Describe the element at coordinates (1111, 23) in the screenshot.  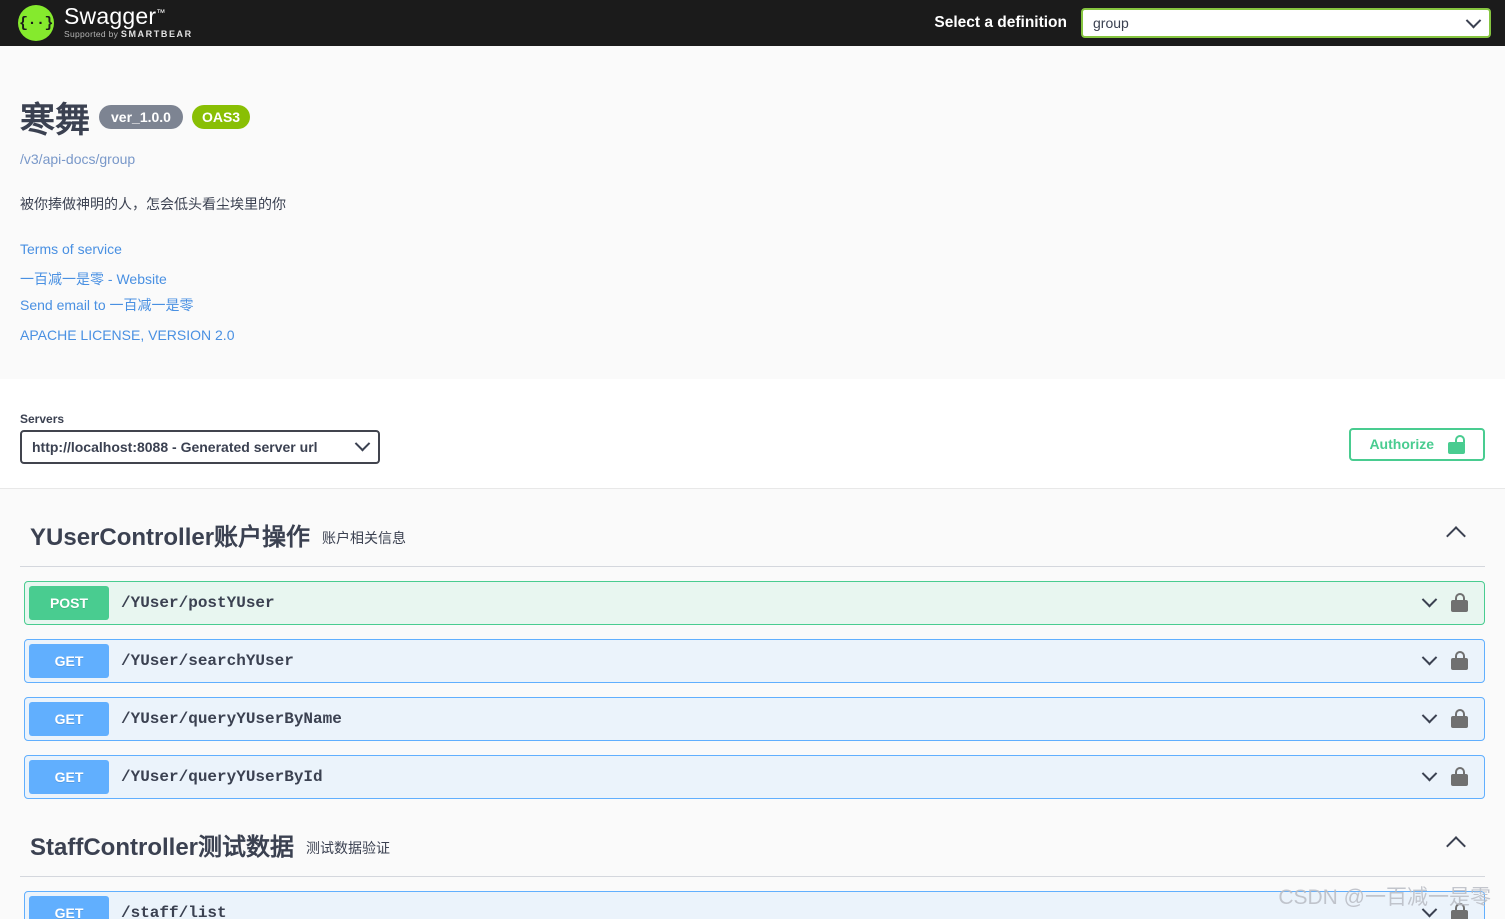
I see `definition-select-value: group` at that location.